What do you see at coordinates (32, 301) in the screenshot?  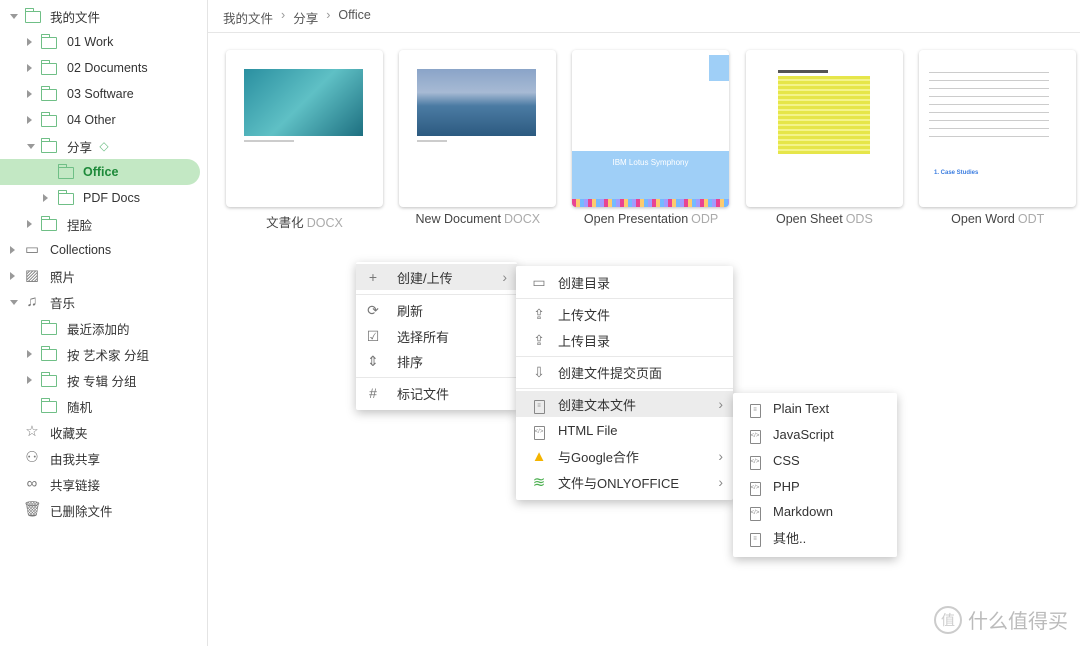 I see `music-icon: ♫` at bounding box center [32, 301].